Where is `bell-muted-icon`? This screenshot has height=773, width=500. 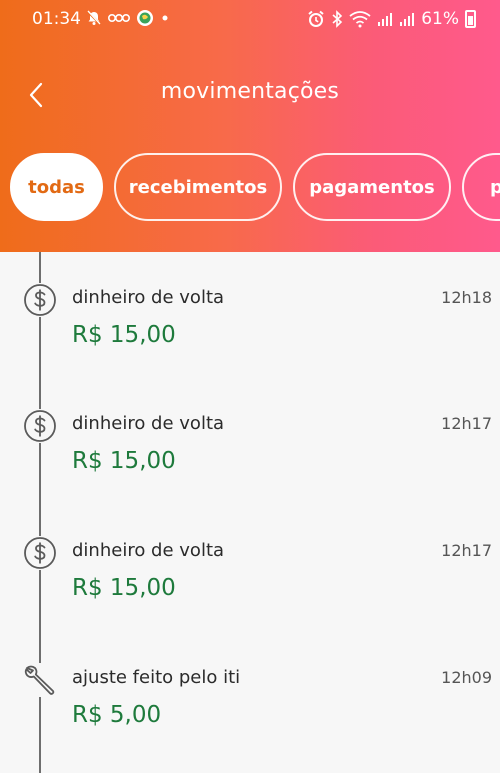
bell-muted-icon is located at coordinates (94, 17).